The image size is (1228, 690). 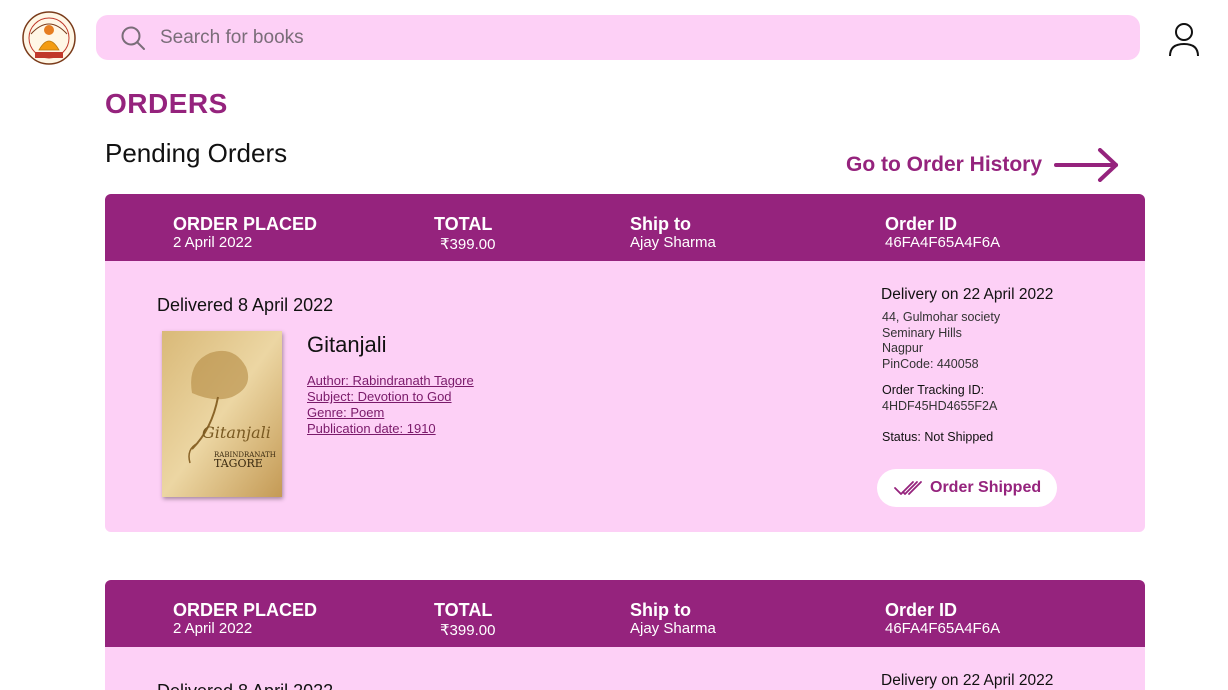 What do you see at coordinates (944, 164) in the screenshot?
I see `order-history-label: Go to Order History` at bounding box center [944, 164].